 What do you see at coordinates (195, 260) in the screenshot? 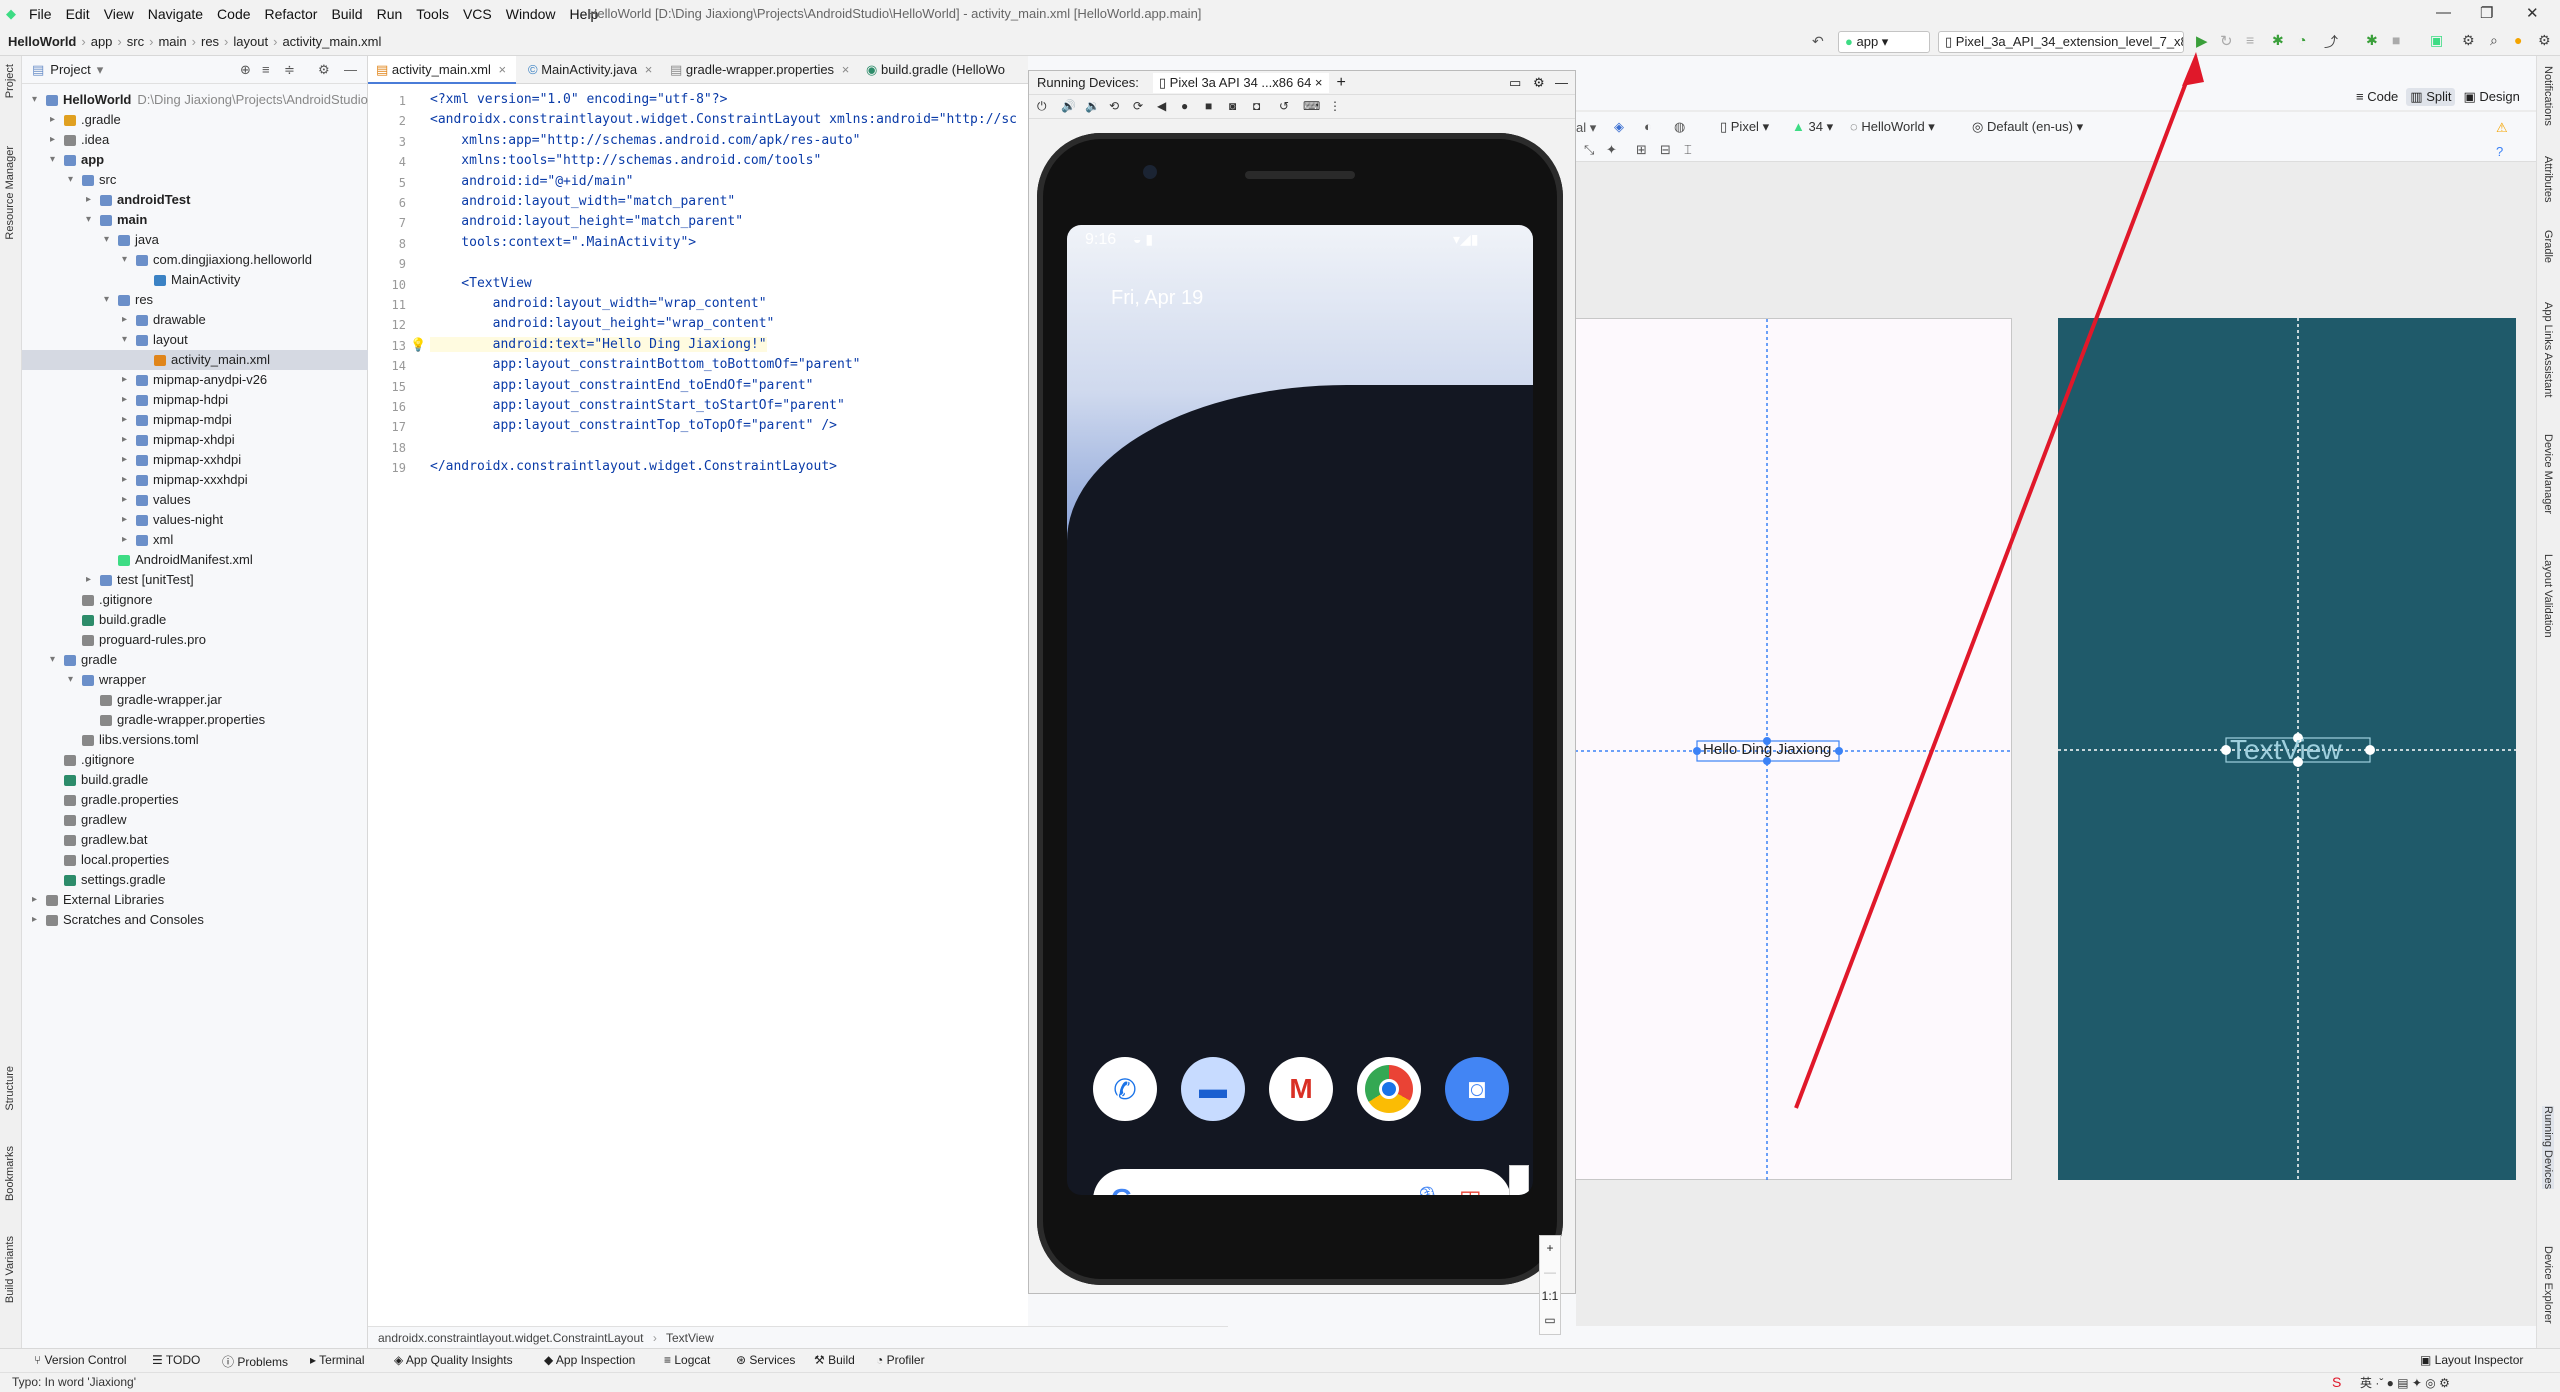
I see `tree-item: ▾ com.dingjiaxiong.helloworld` at bounding box center [195, 260].